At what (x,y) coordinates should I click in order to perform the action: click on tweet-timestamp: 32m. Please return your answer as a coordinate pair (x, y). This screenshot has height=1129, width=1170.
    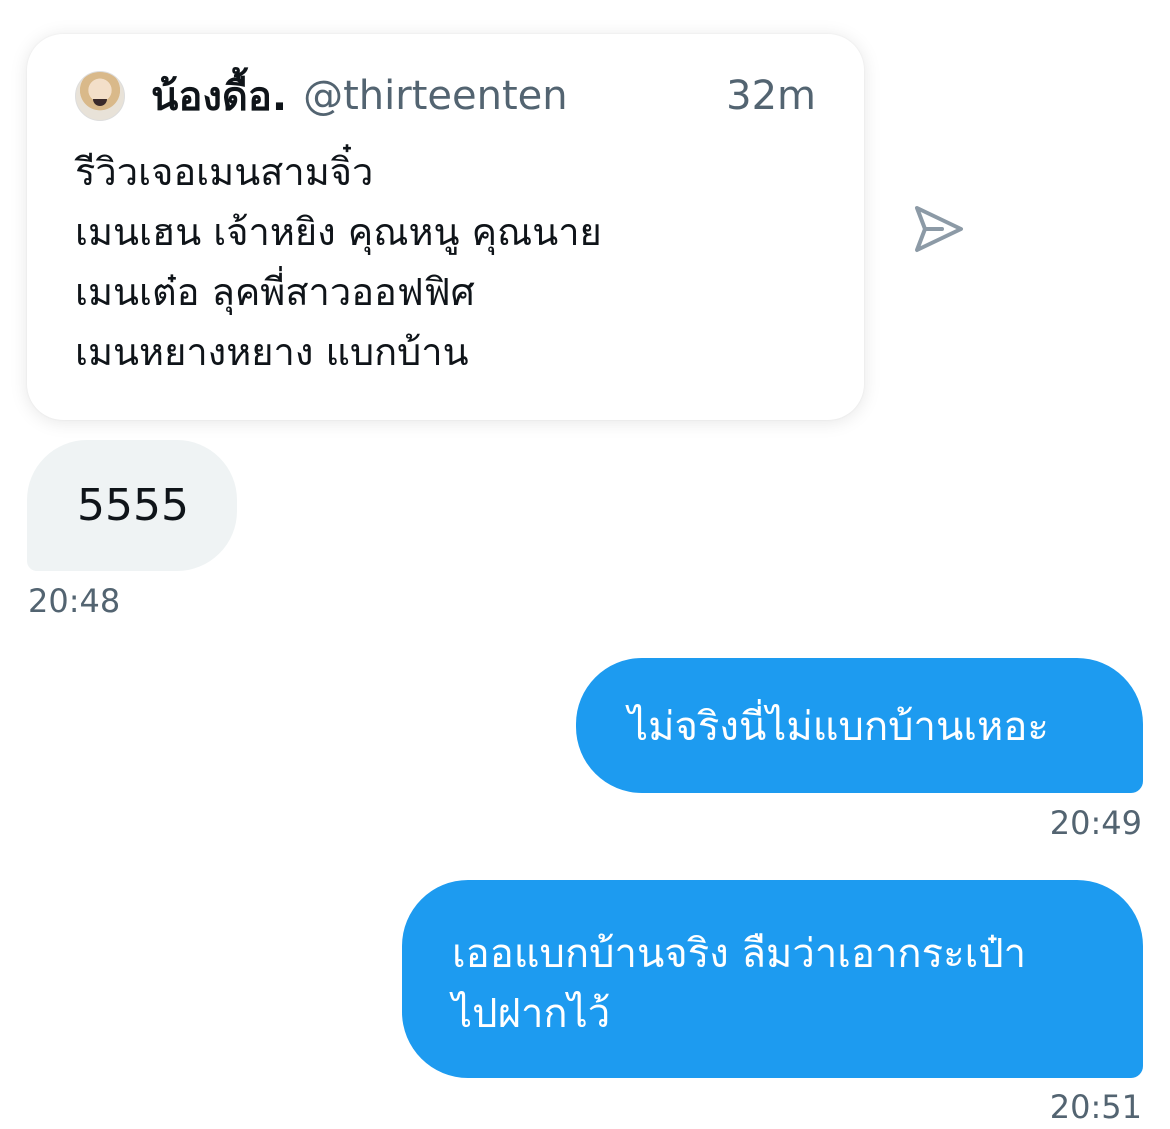
    Looking at the image, I should click on (771, 96).